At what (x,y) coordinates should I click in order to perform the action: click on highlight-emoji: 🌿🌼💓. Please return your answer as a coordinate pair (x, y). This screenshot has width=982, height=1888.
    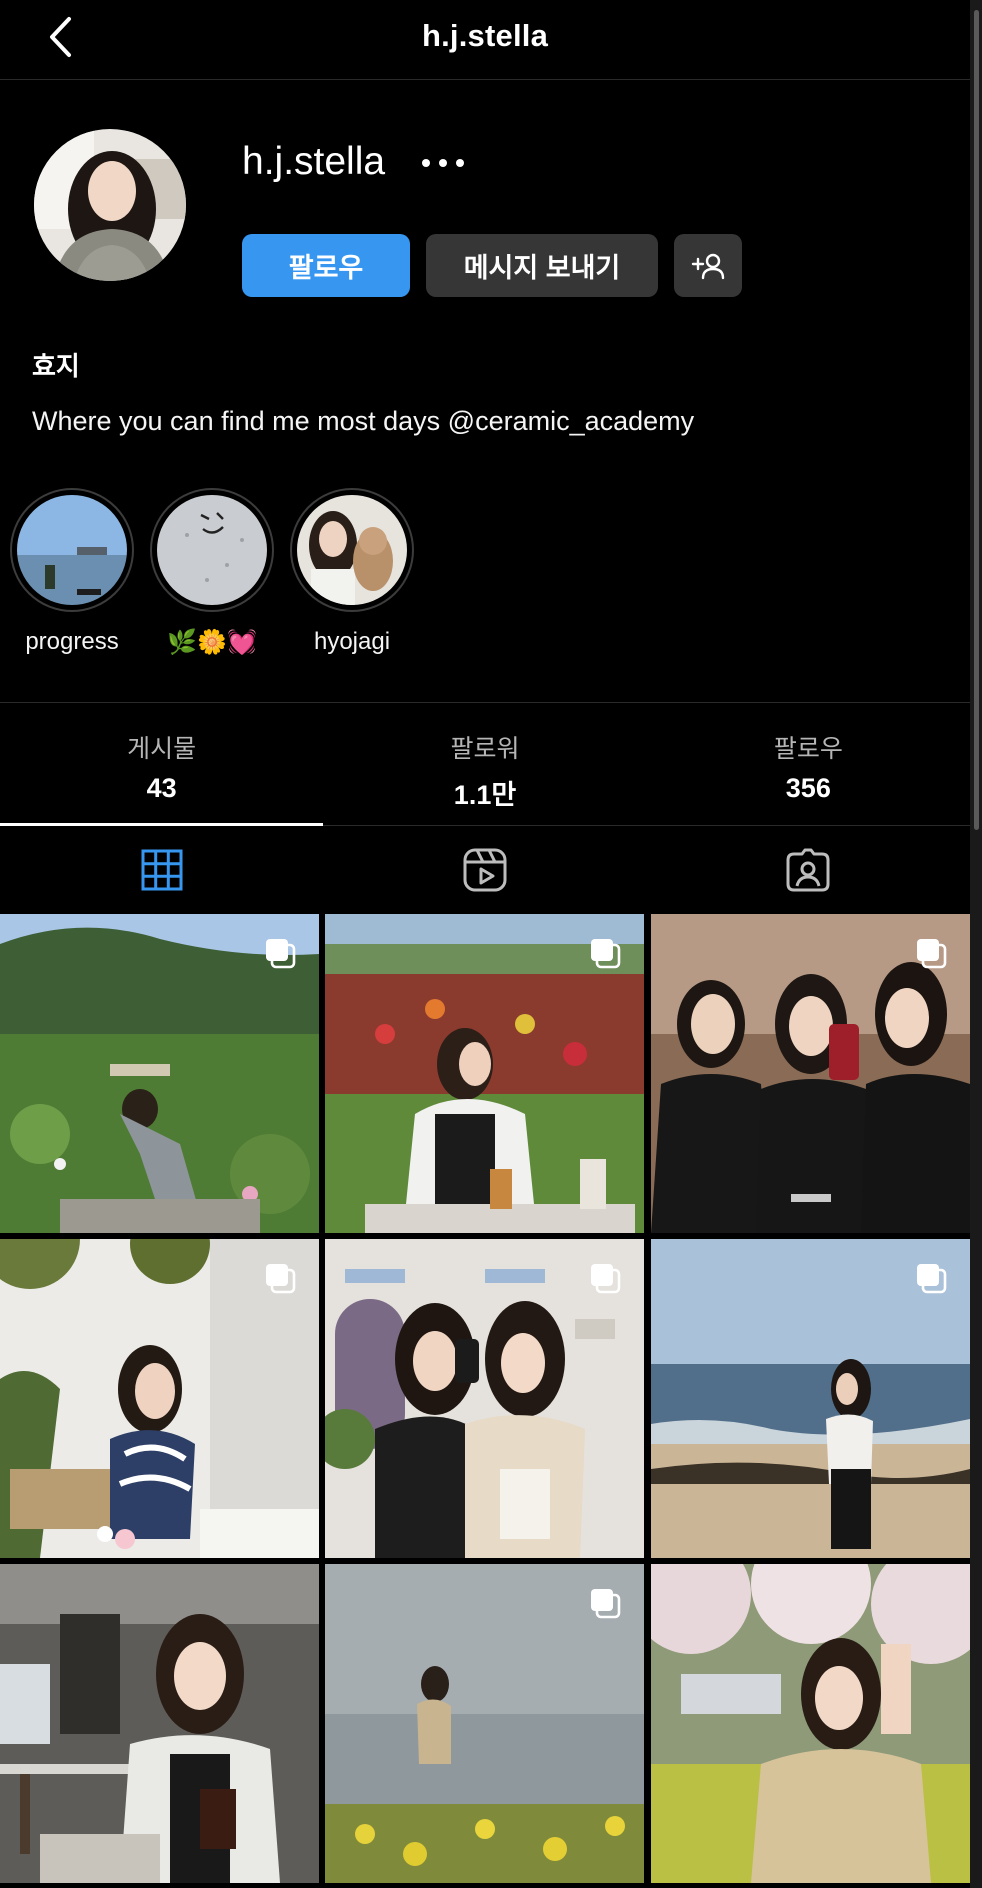
    Looking at the image, I should click on (212, 572).